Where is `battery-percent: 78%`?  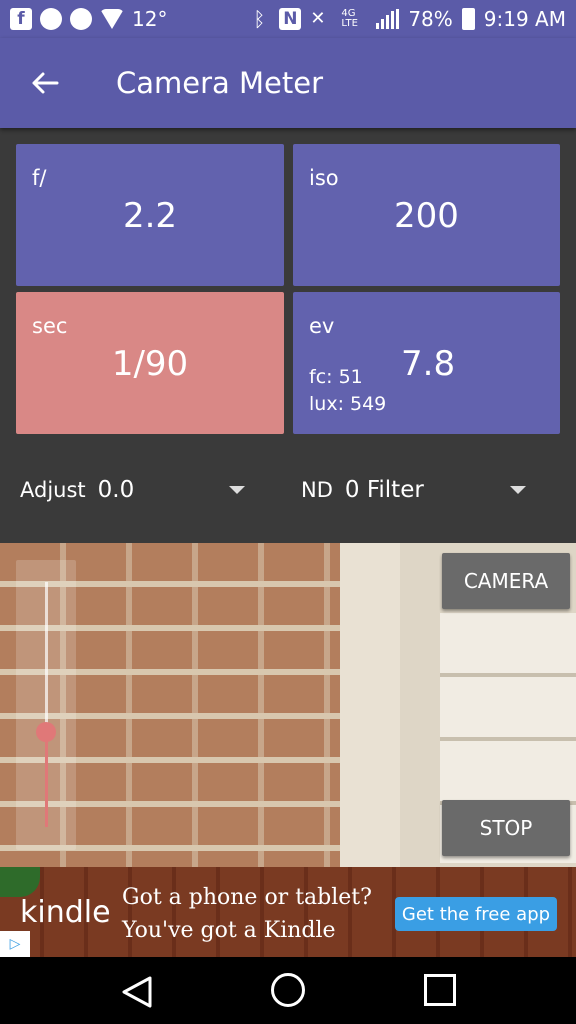 battery-percent: 78% is located at coordinates (430, 19).